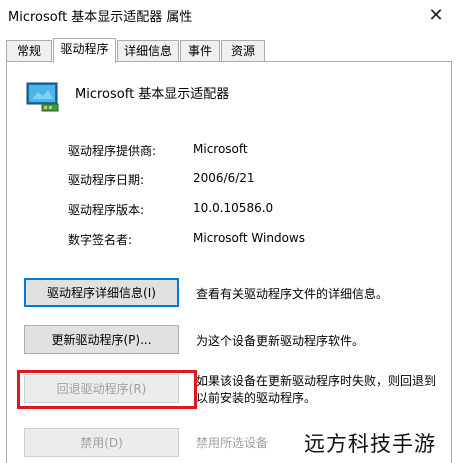 This screenshot has height=463, width=457. What do you see at coordinates (107, 389) in the screenshot?
I see `rollback-highlight-box` at bounding box center [107, 389].